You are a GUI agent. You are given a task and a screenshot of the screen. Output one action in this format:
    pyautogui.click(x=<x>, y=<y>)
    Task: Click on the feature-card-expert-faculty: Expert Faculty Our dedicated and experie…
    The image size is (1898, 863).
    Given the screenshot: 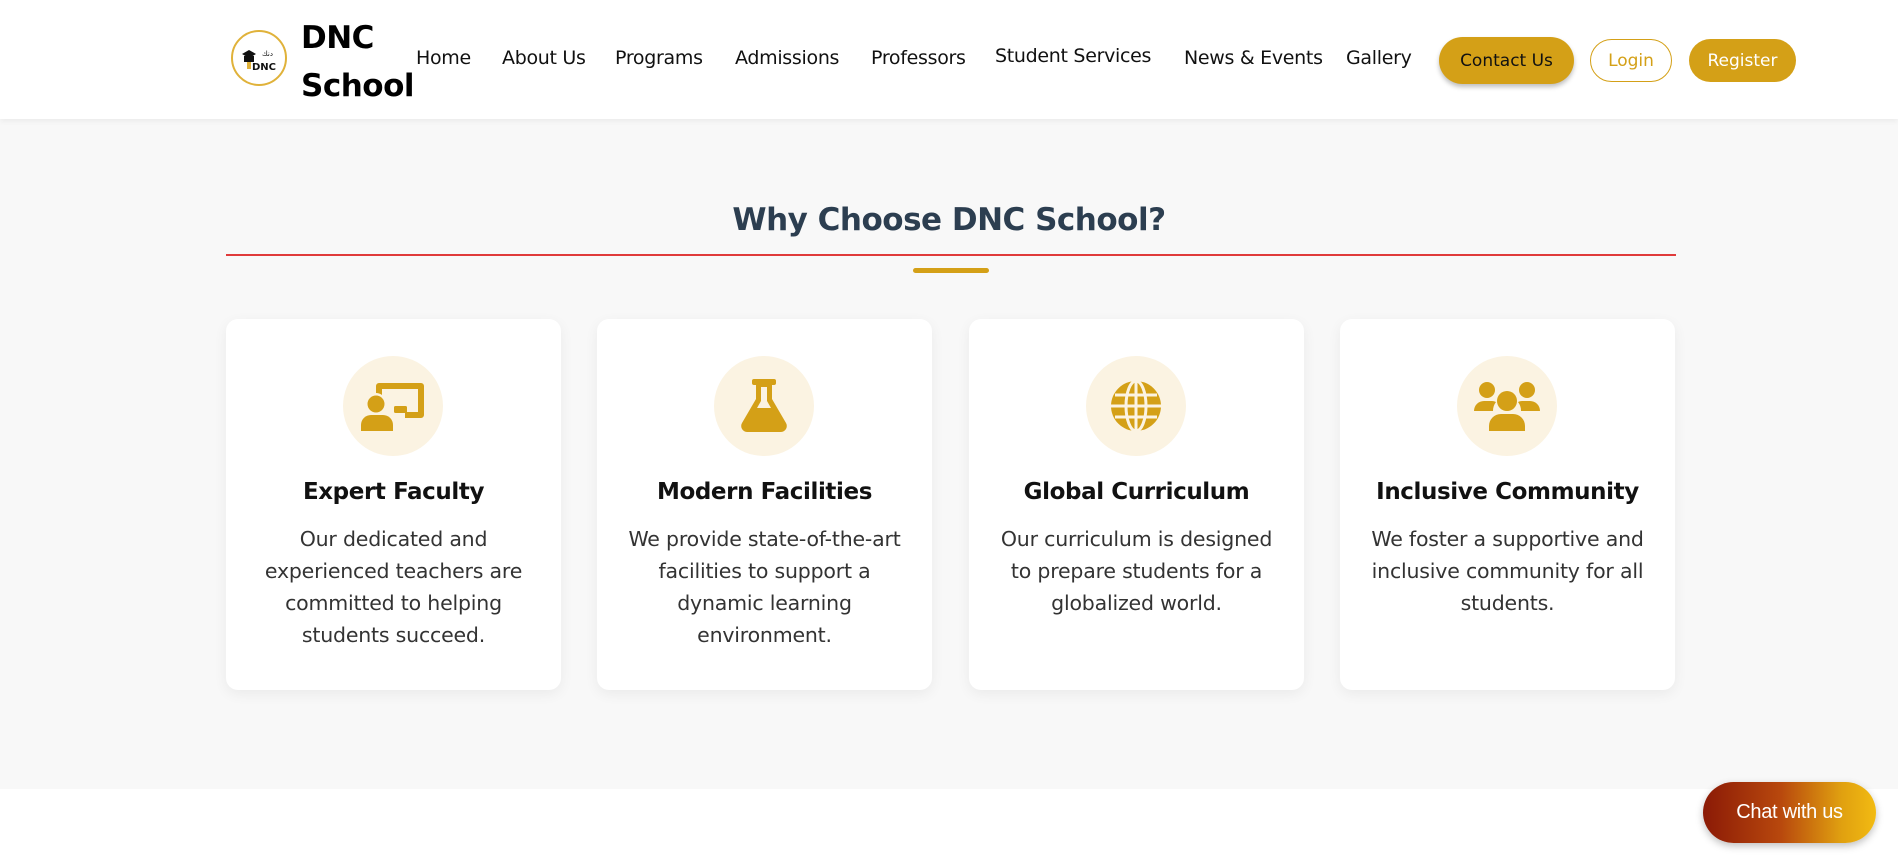 What is the action you would take?
    pyautogui.click(x=393, y=504)
    